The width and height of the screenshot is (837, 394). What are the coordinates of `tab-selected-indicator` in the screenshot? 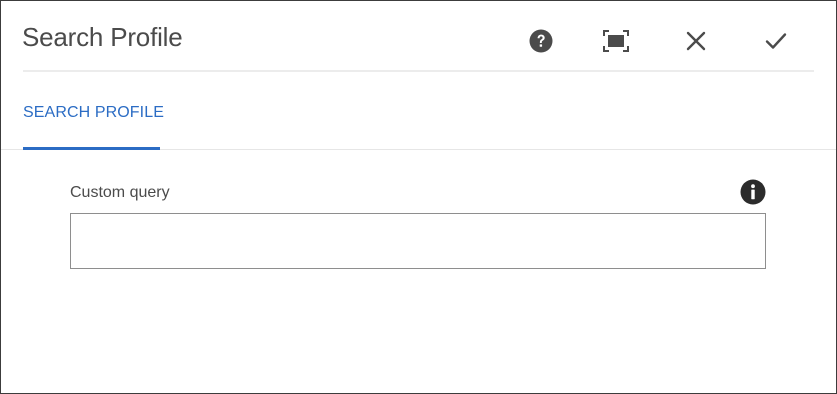 It's located at (91, 148).